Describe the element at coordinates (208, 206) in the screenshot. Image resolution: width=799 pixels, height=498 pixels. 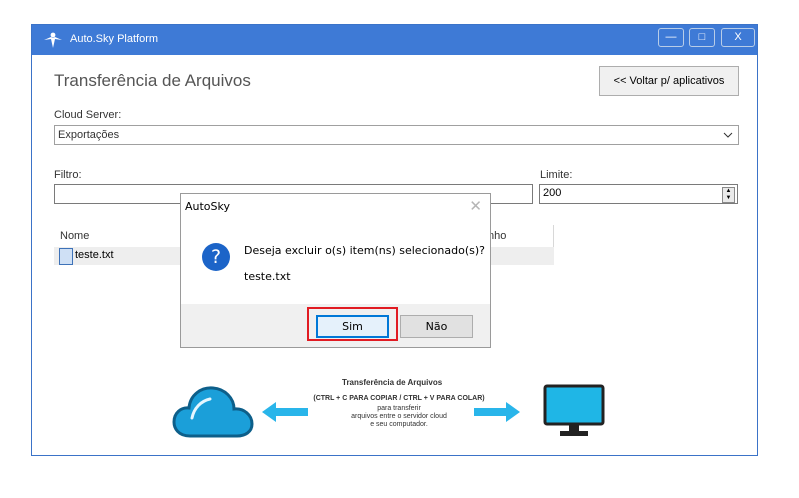
I see `dialog-title: AutoSky` at that location.